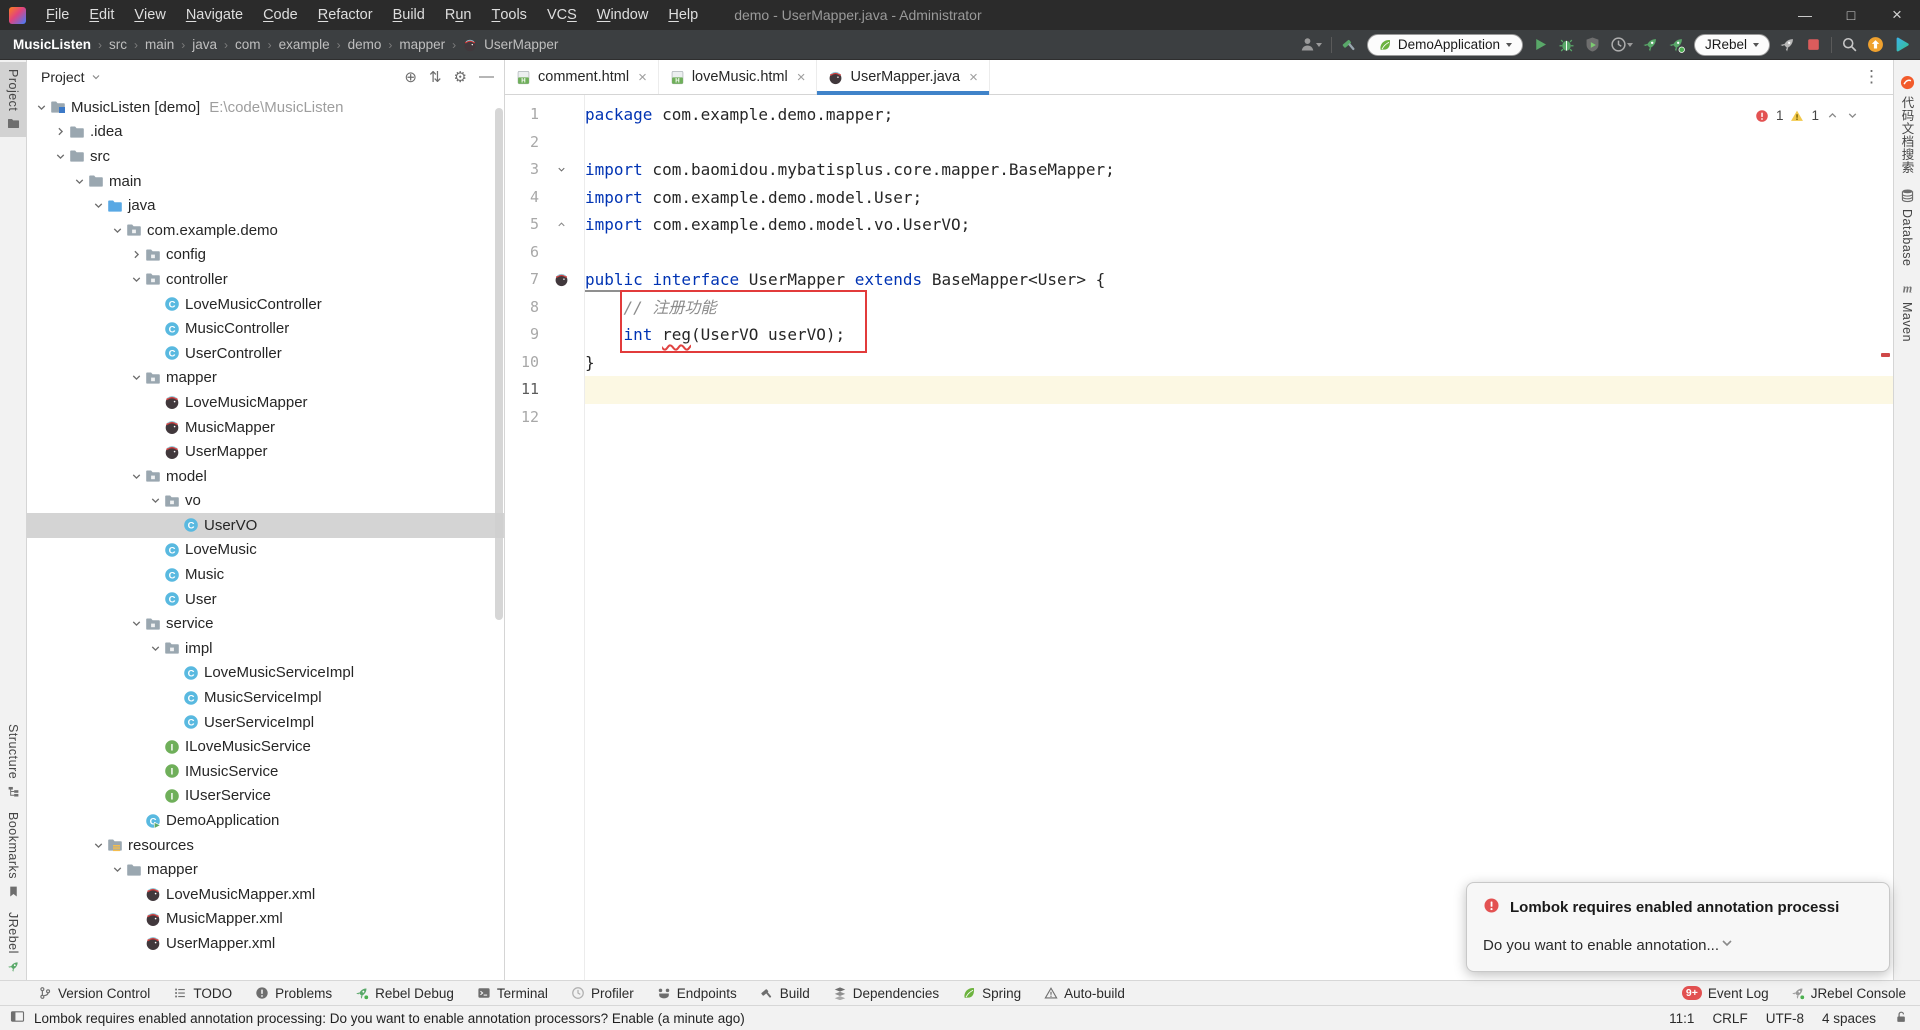 This screenshot has height=1030, width=1920. What do you see at coordinates (1785, 1018) in the screenshot?
I see `file-encoding: UTF-8` at bounding box center [1785, 1018].